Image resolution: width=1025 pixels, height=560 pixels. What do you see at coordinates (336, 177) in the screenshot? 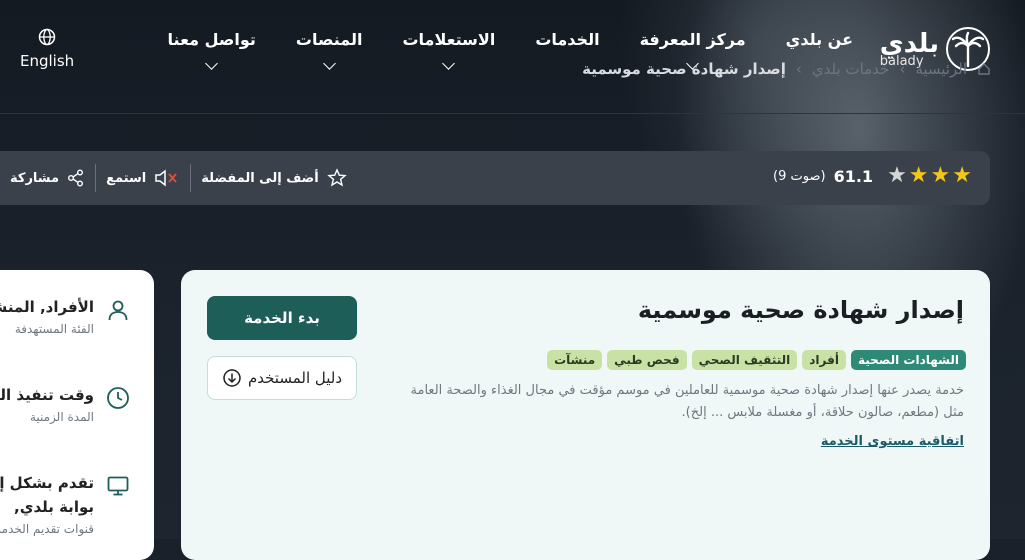
I see `star-outline-icon` at bounding box center [336, 177].